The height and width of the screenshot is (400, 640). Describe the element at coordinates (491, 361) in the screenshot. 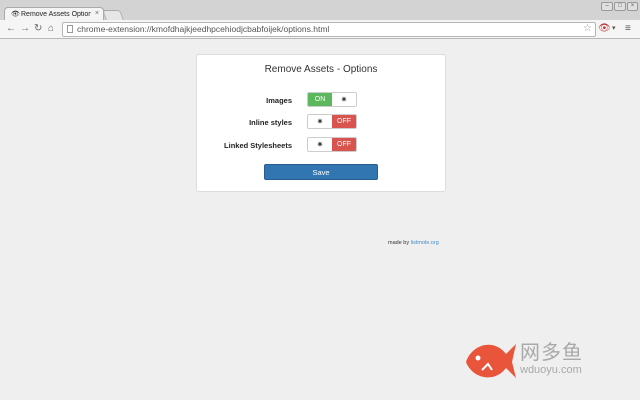

I see `fish-logo-icon` at that location.